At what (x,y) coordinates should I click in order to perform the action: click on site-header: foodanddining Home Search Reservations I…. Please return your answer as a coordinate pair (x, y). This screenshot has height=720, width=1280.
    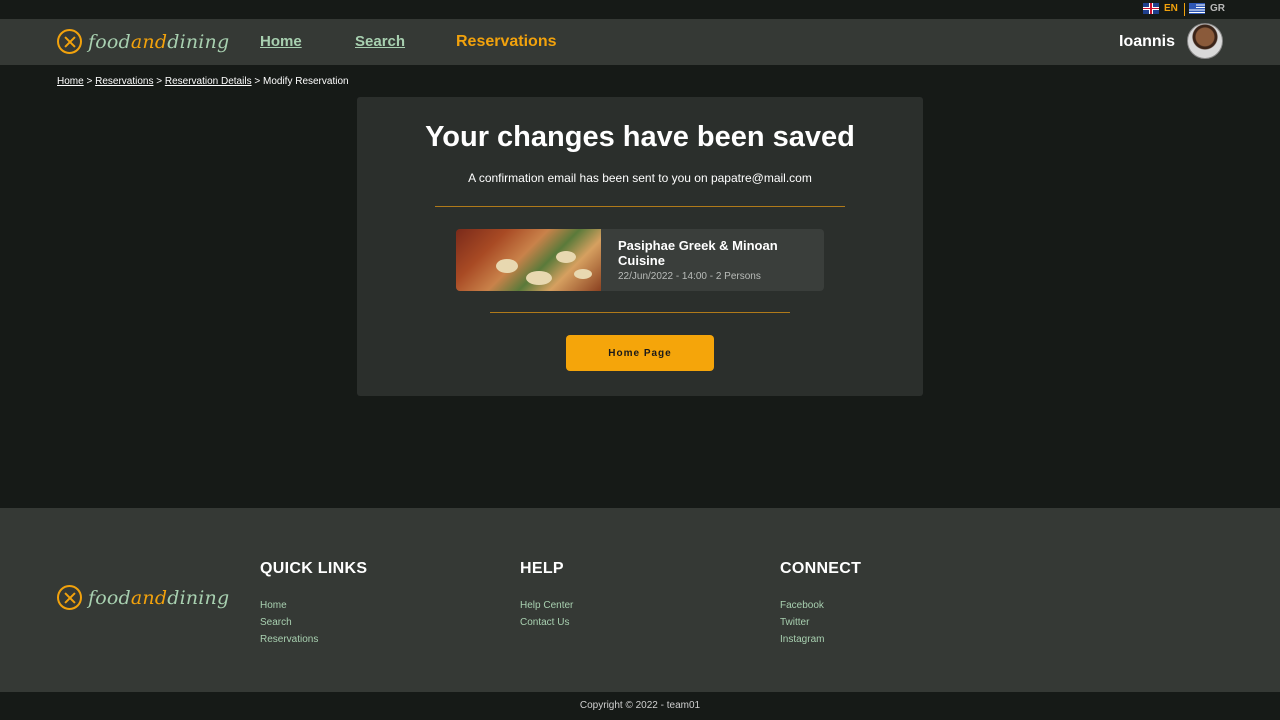
    Looking at the image, I should click on (640, 42).